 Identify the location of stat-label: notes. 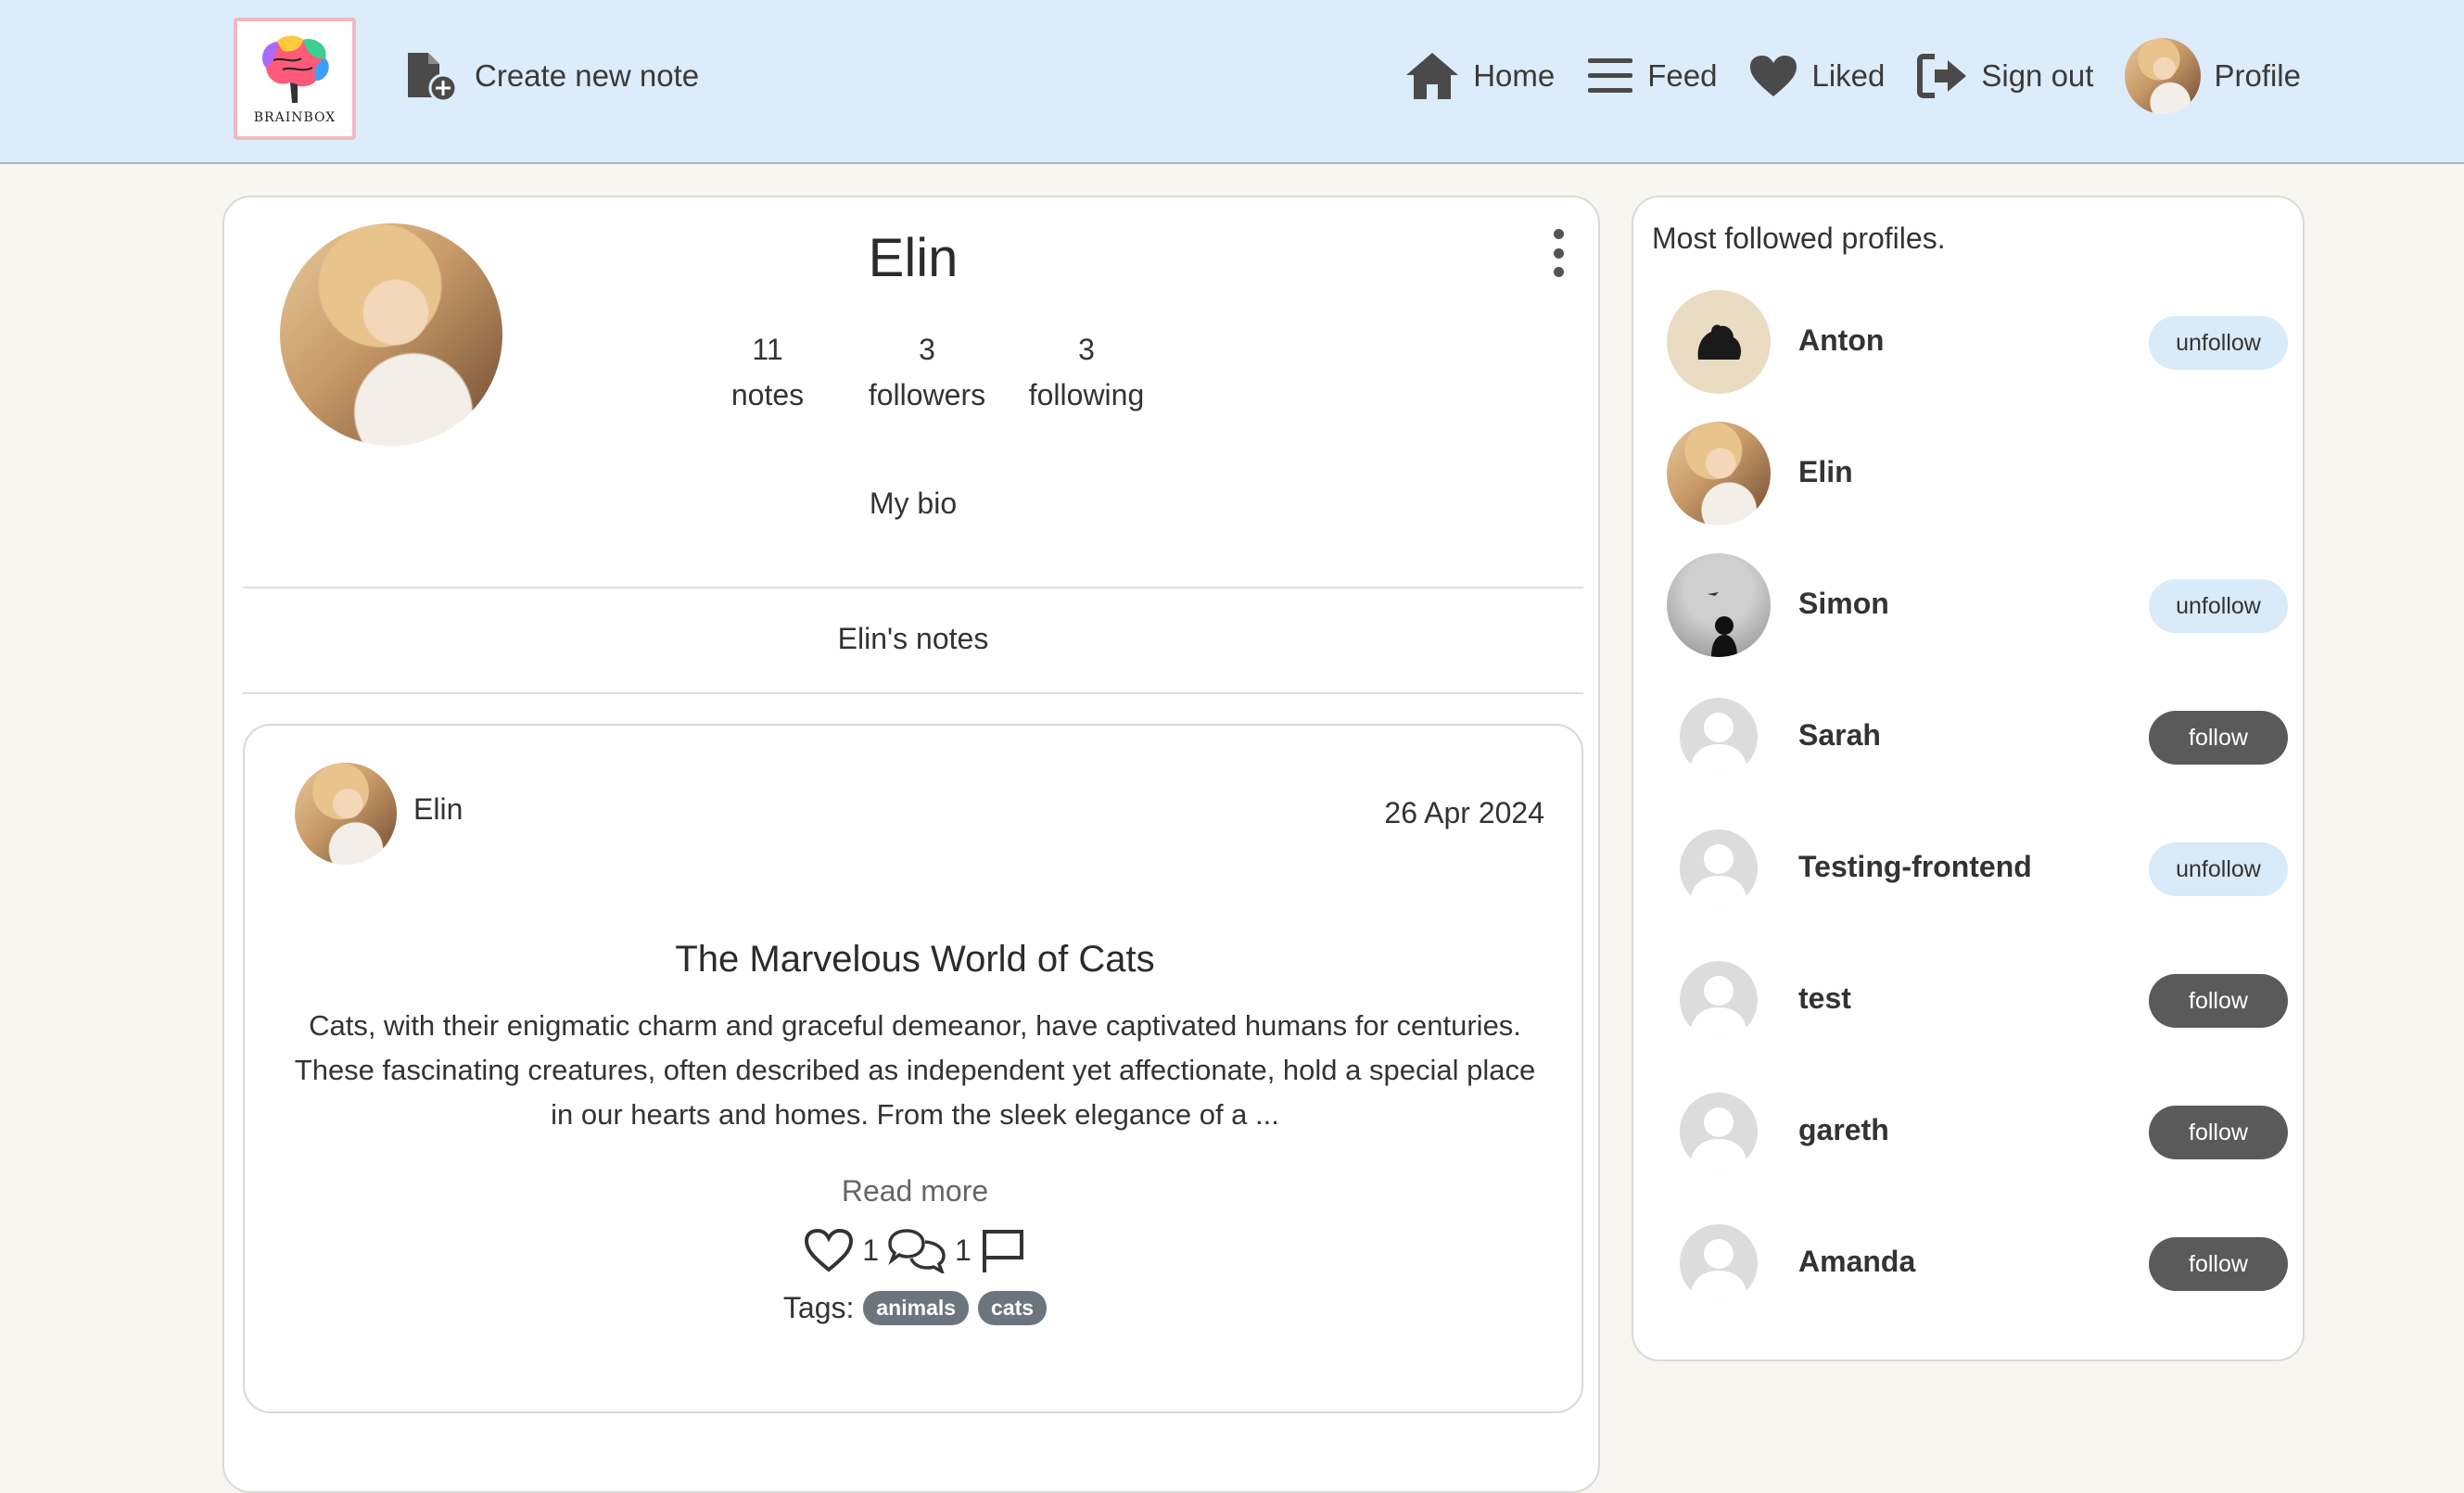
(767, 394).